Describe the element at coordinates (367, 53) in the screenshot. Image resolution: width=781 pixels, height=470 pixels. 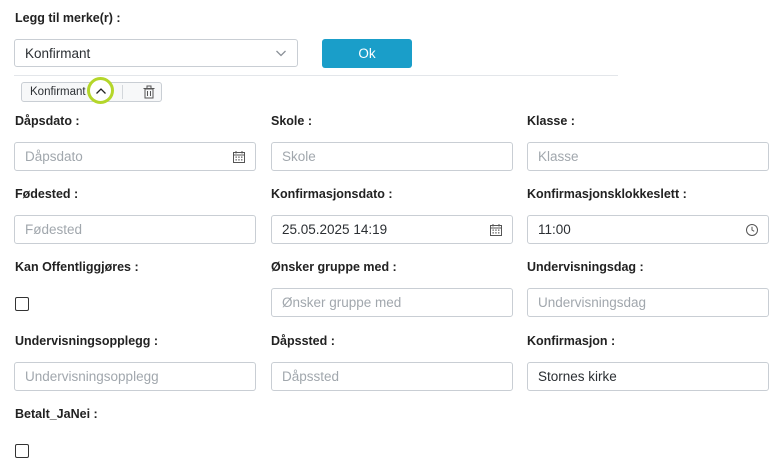
I see `ok-button: Ok` at that location.